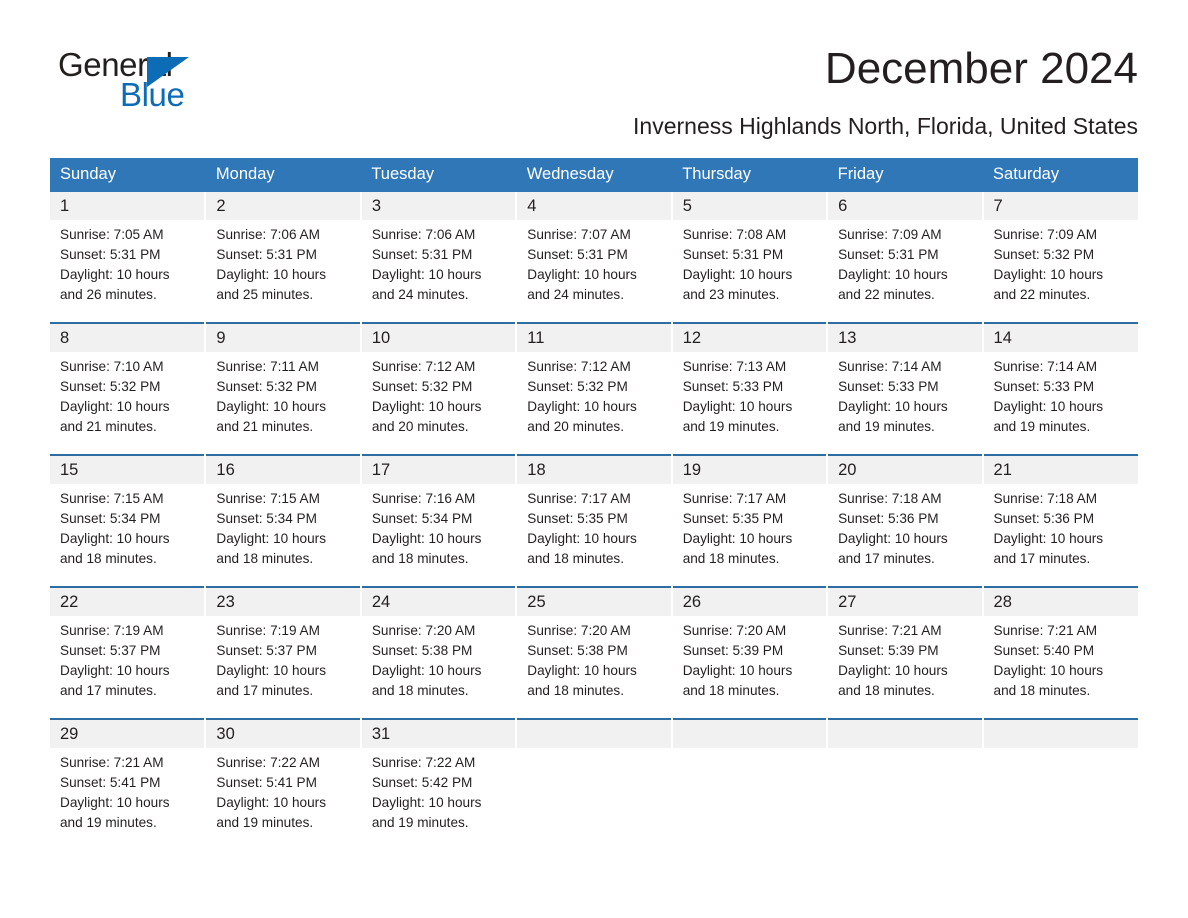  Describe the element at coordinates (905, 337) in the screenshot. I see `day-number: 13` at that location.